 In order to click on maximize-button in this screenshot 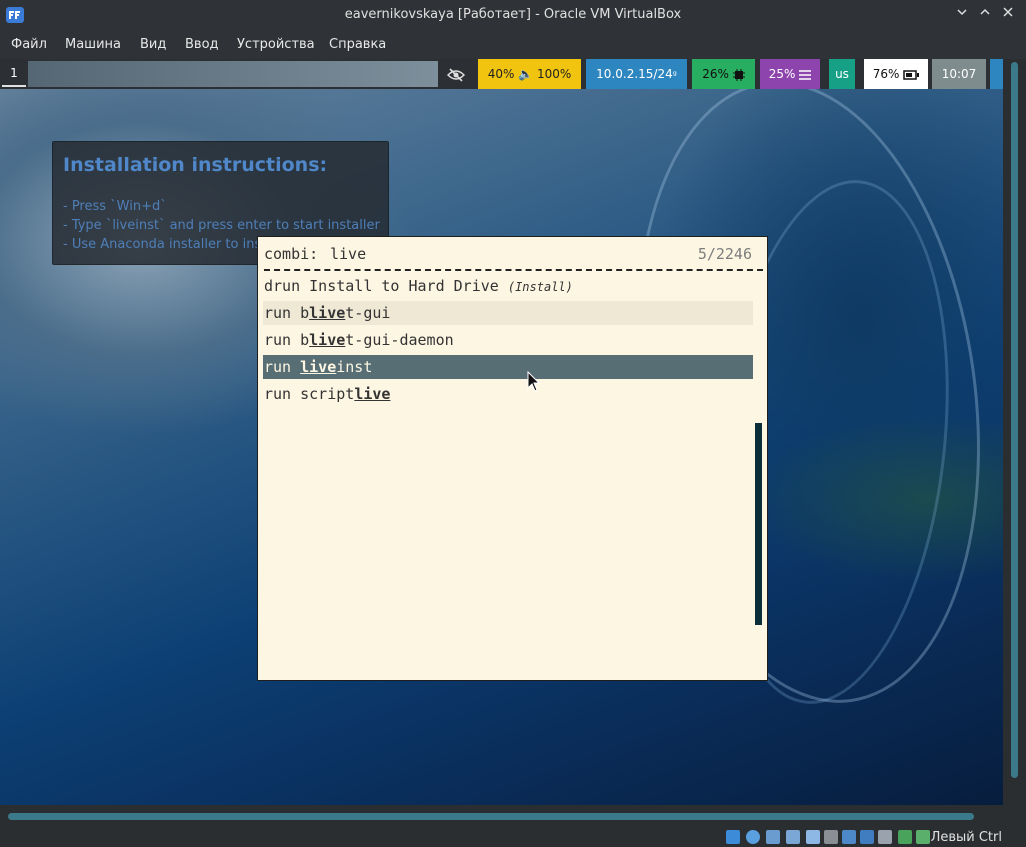, I will do `click(985, 15)`.